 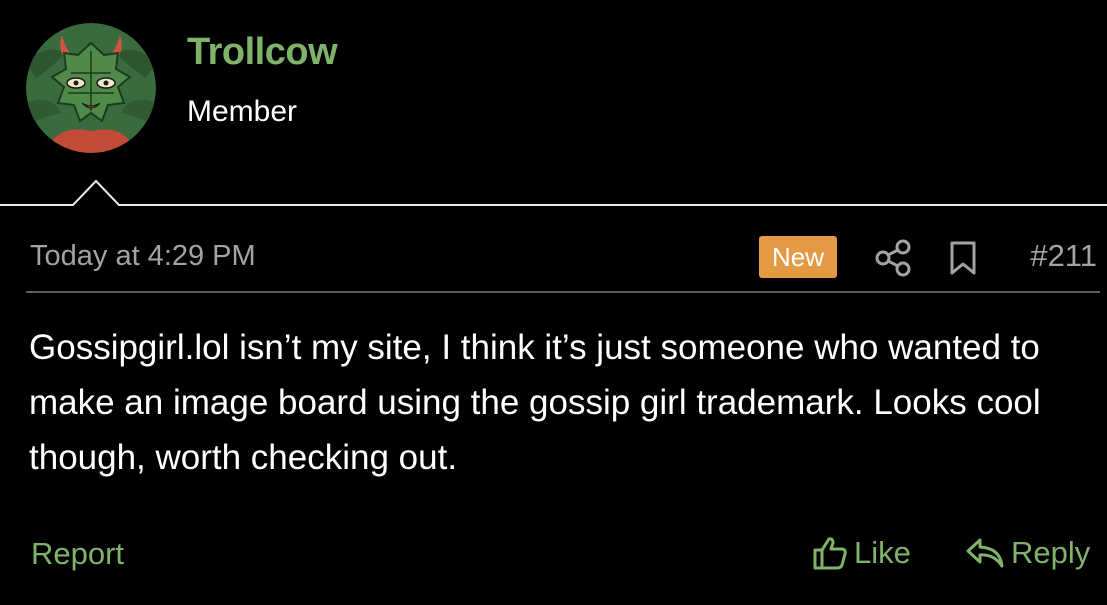 I want to click on reply-button: Reply, so click(x=1027, y=553).